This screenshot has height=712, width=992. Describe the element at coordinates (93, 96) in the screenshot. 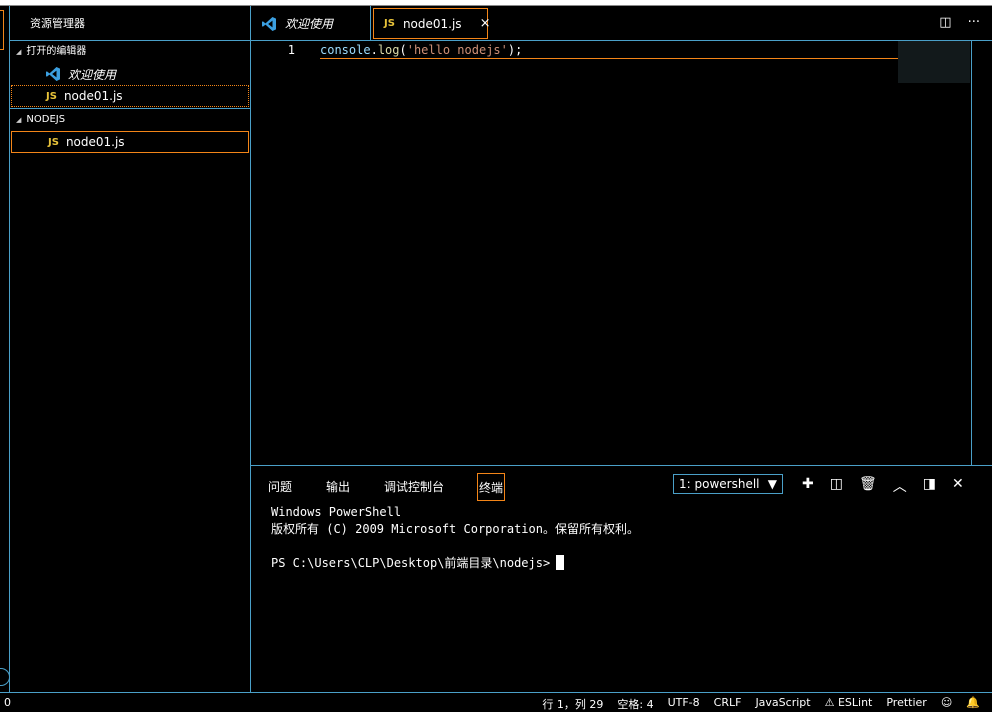

I see `open-editor-label: node01.js` at that location.